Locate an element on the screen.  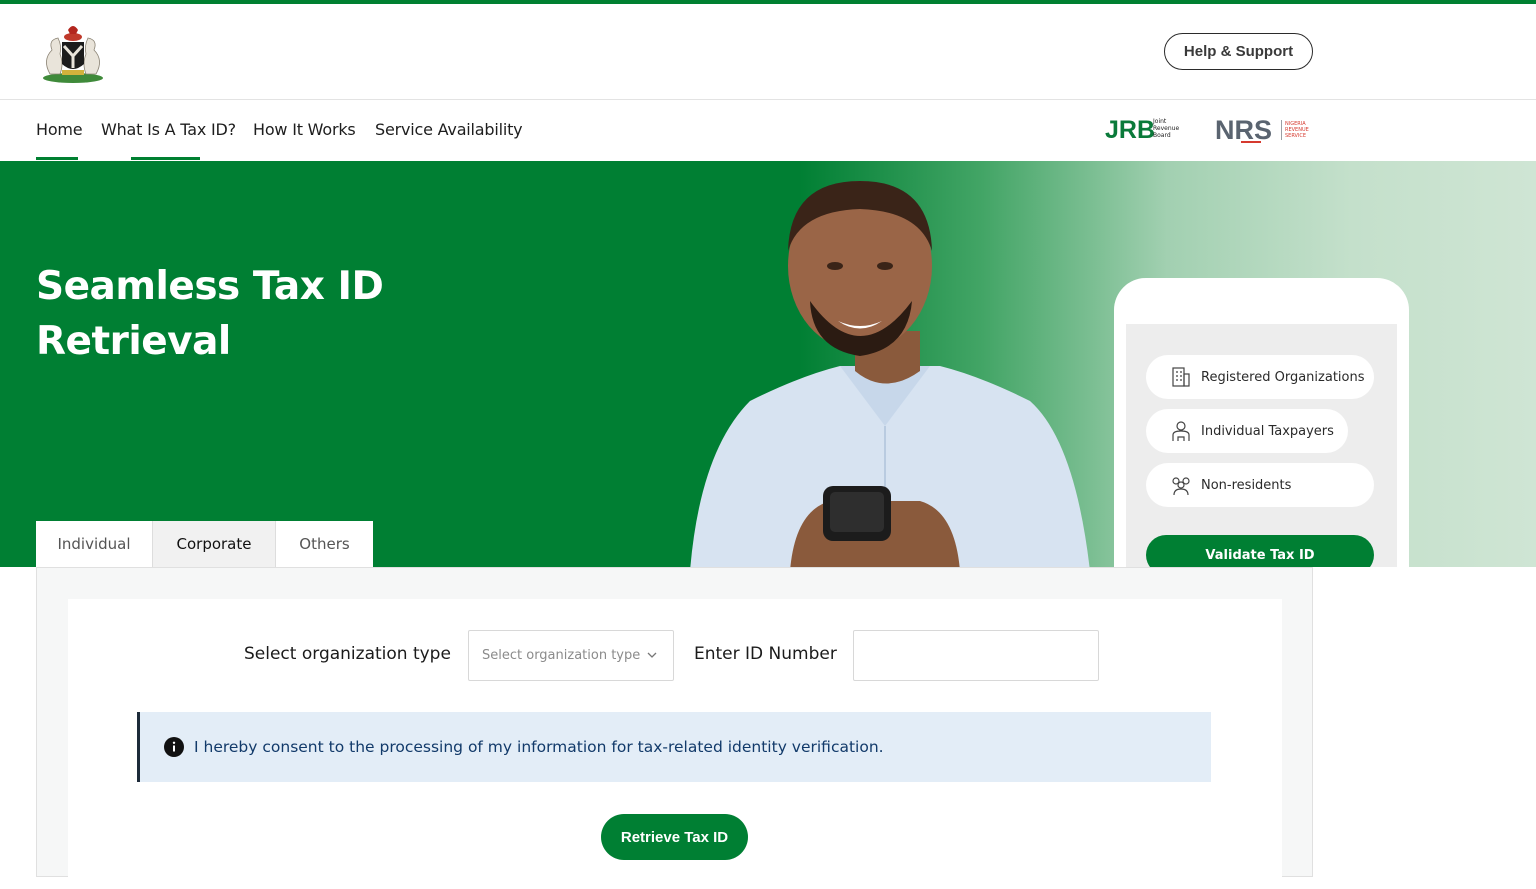
nav-hover-indicator is located at coordinates (165, 158).